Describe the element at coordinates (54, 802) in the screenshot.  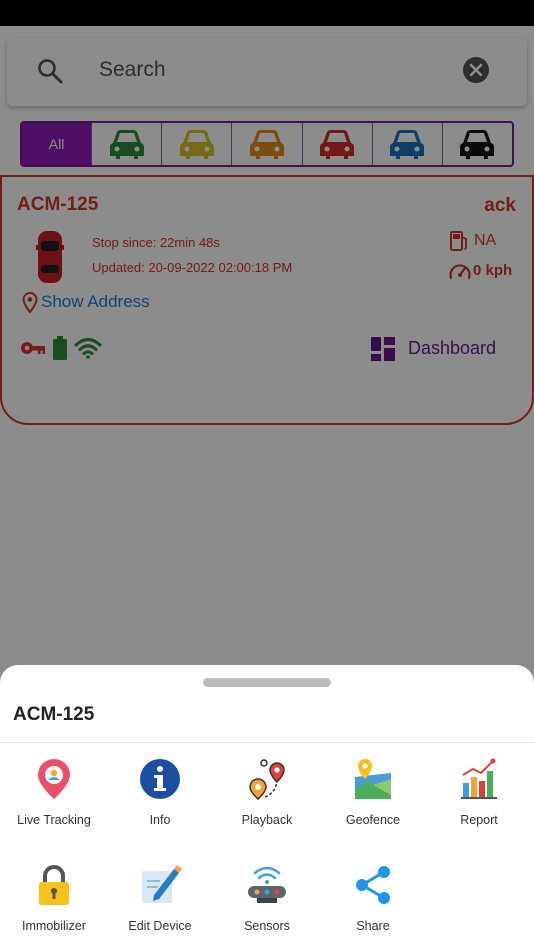
I see `action-live-tracking: Live Tracking` at that location.